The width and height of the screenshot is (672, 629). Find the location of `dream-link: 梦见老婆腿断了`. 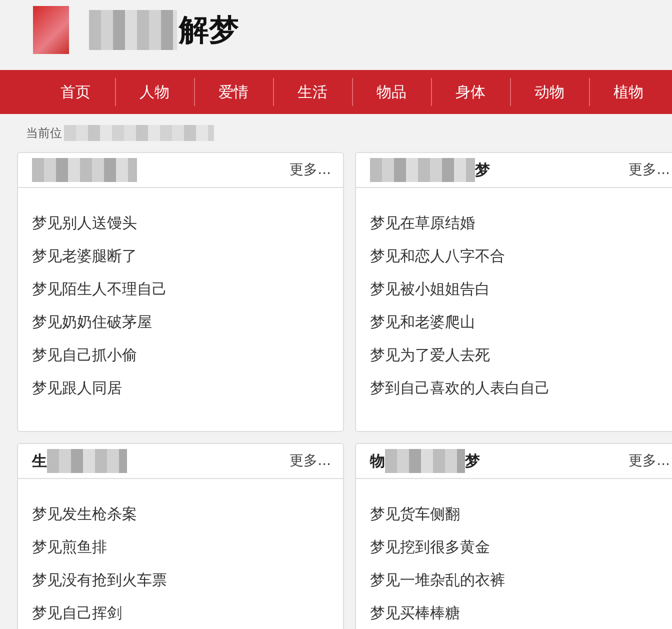

dream-link: 梦见老婆腿断了 is located at coordinates (187, 256).